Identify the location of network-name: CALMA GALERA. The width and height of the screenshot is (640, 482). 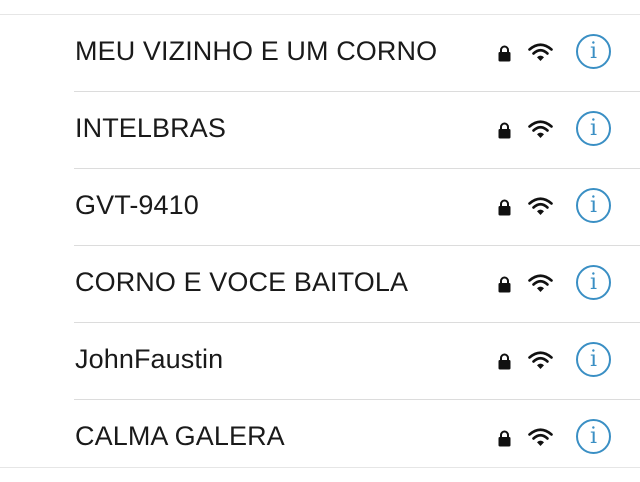
(180, 436).